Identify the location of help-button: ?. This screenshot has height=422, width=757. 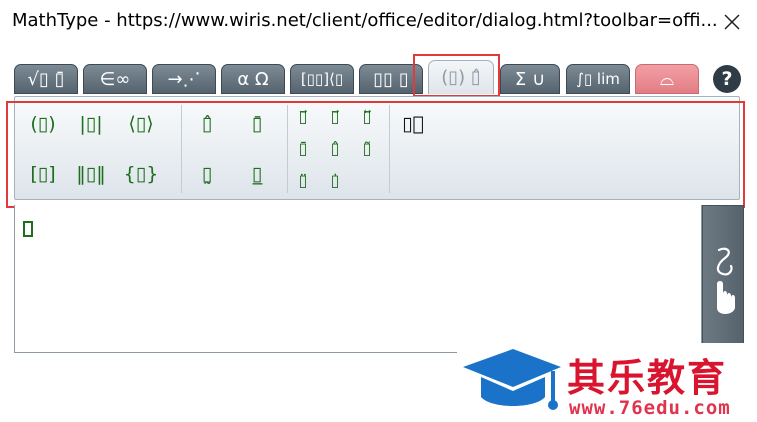
(727, 79).